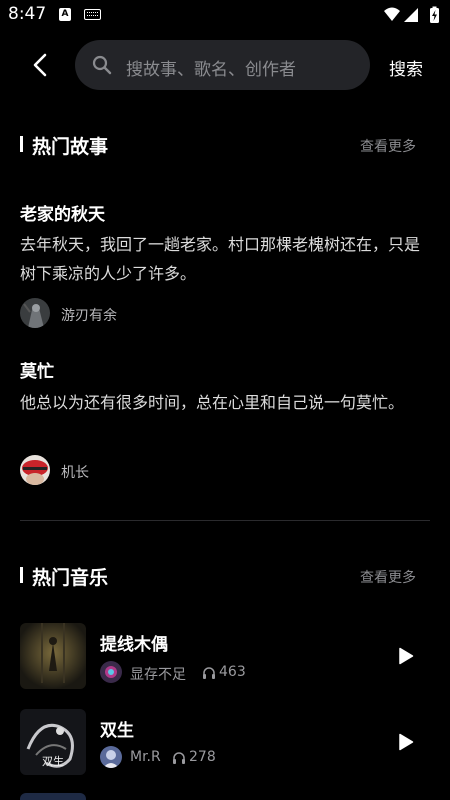 This screenshot has width=450, height=800. I want to click on status-icons, so click(411, 14).